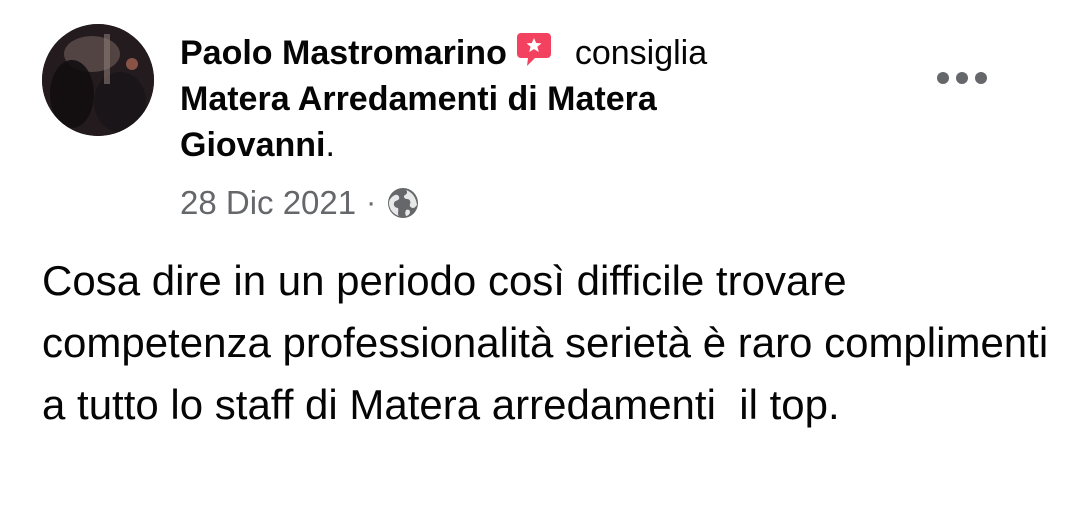 The image size is (1080, 521). I want to click on author-name-link: Paolo Mastromarino, so click(343, 53).